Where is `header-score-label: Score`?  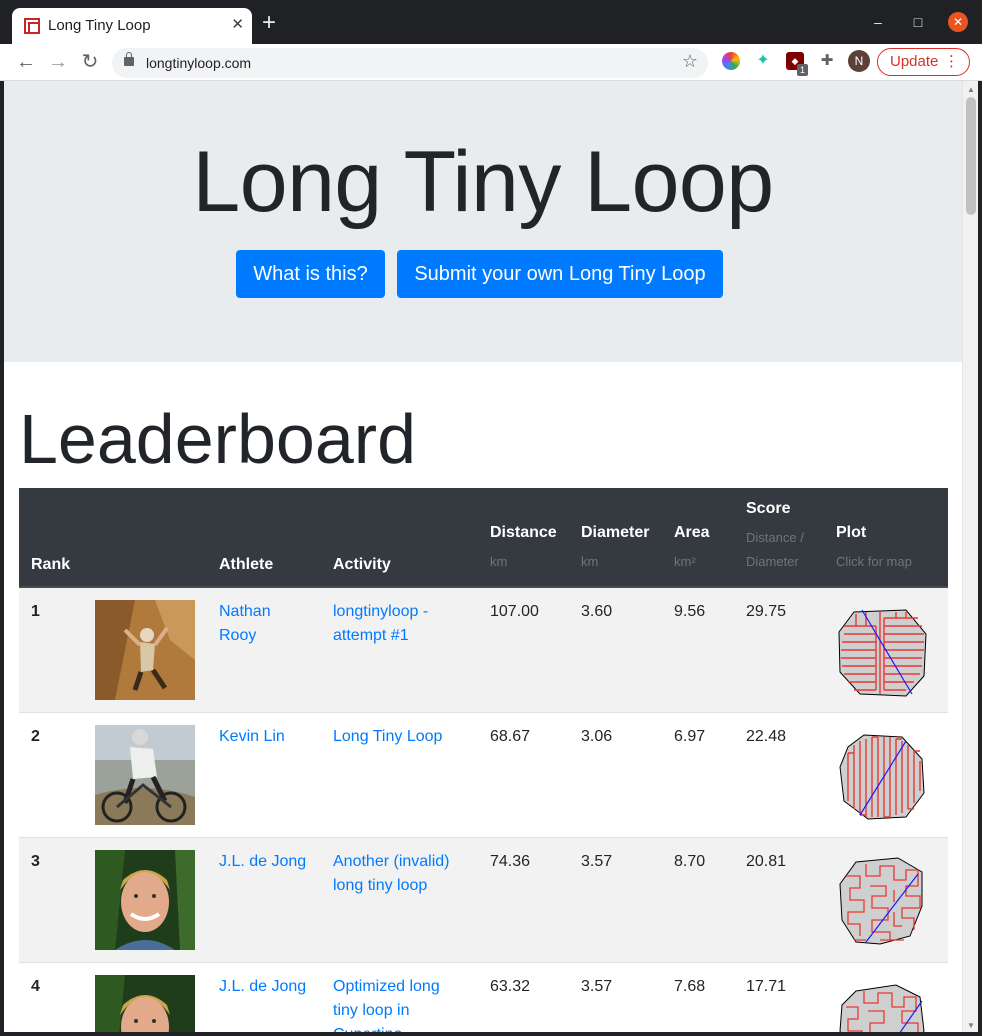
header-score-label: Score is located at coordinates (768, 508).